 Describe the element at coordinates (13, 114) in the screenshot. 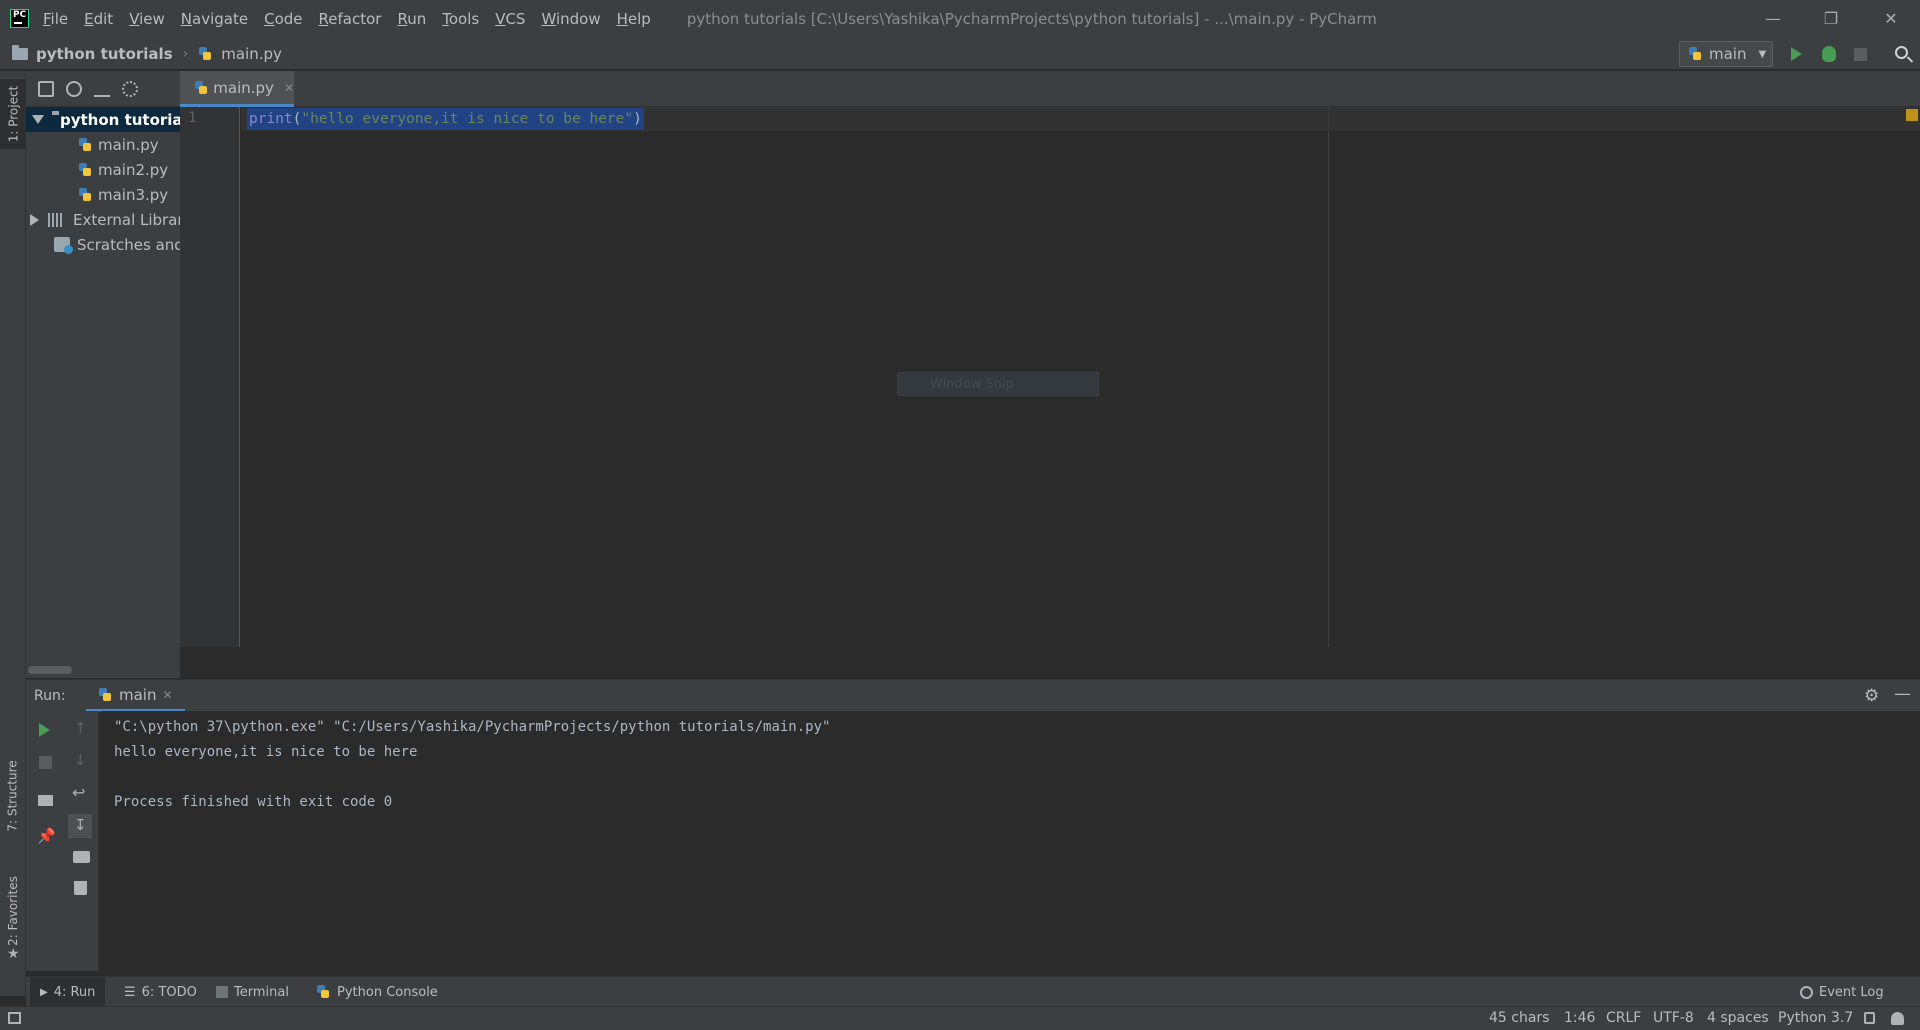

I see `project-tool-tab: 1: Project` at that location.